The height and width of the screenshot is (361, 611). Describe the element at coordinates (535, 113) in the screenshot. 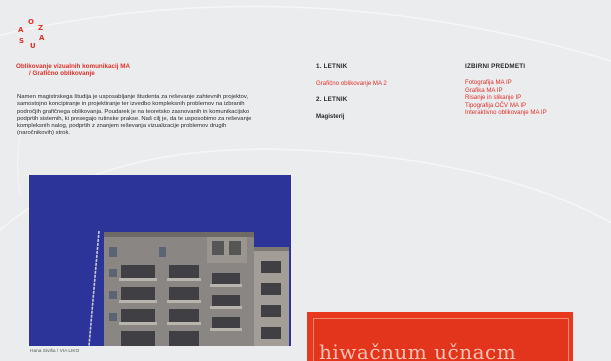

I see `elective-link: Interaktivno oblikovanje MA IP` at that location.